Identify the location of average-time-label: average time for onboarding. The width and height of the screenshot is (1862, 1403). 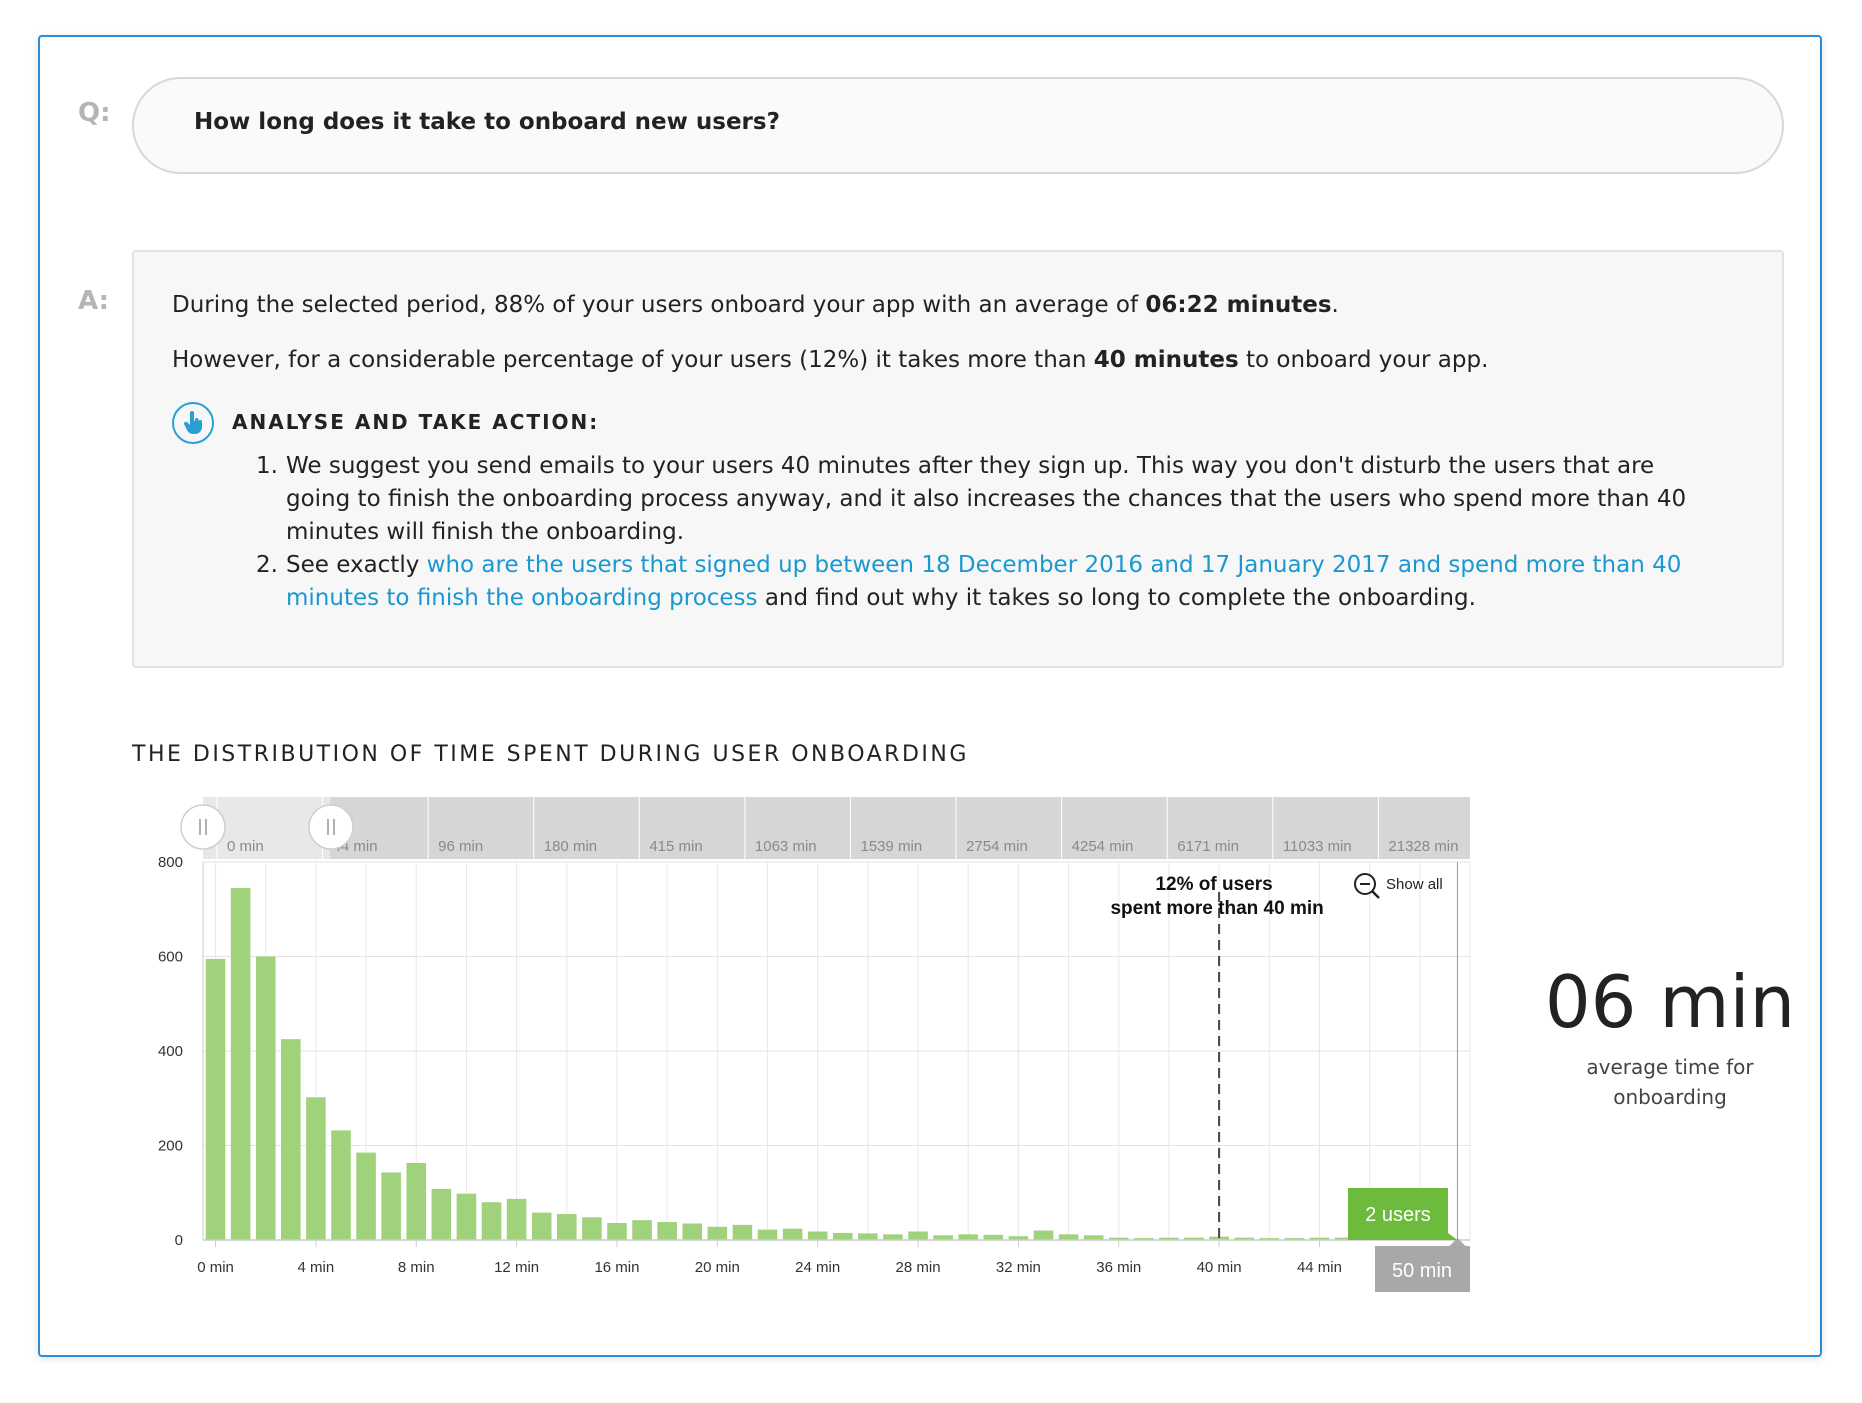
(1670, 1082).